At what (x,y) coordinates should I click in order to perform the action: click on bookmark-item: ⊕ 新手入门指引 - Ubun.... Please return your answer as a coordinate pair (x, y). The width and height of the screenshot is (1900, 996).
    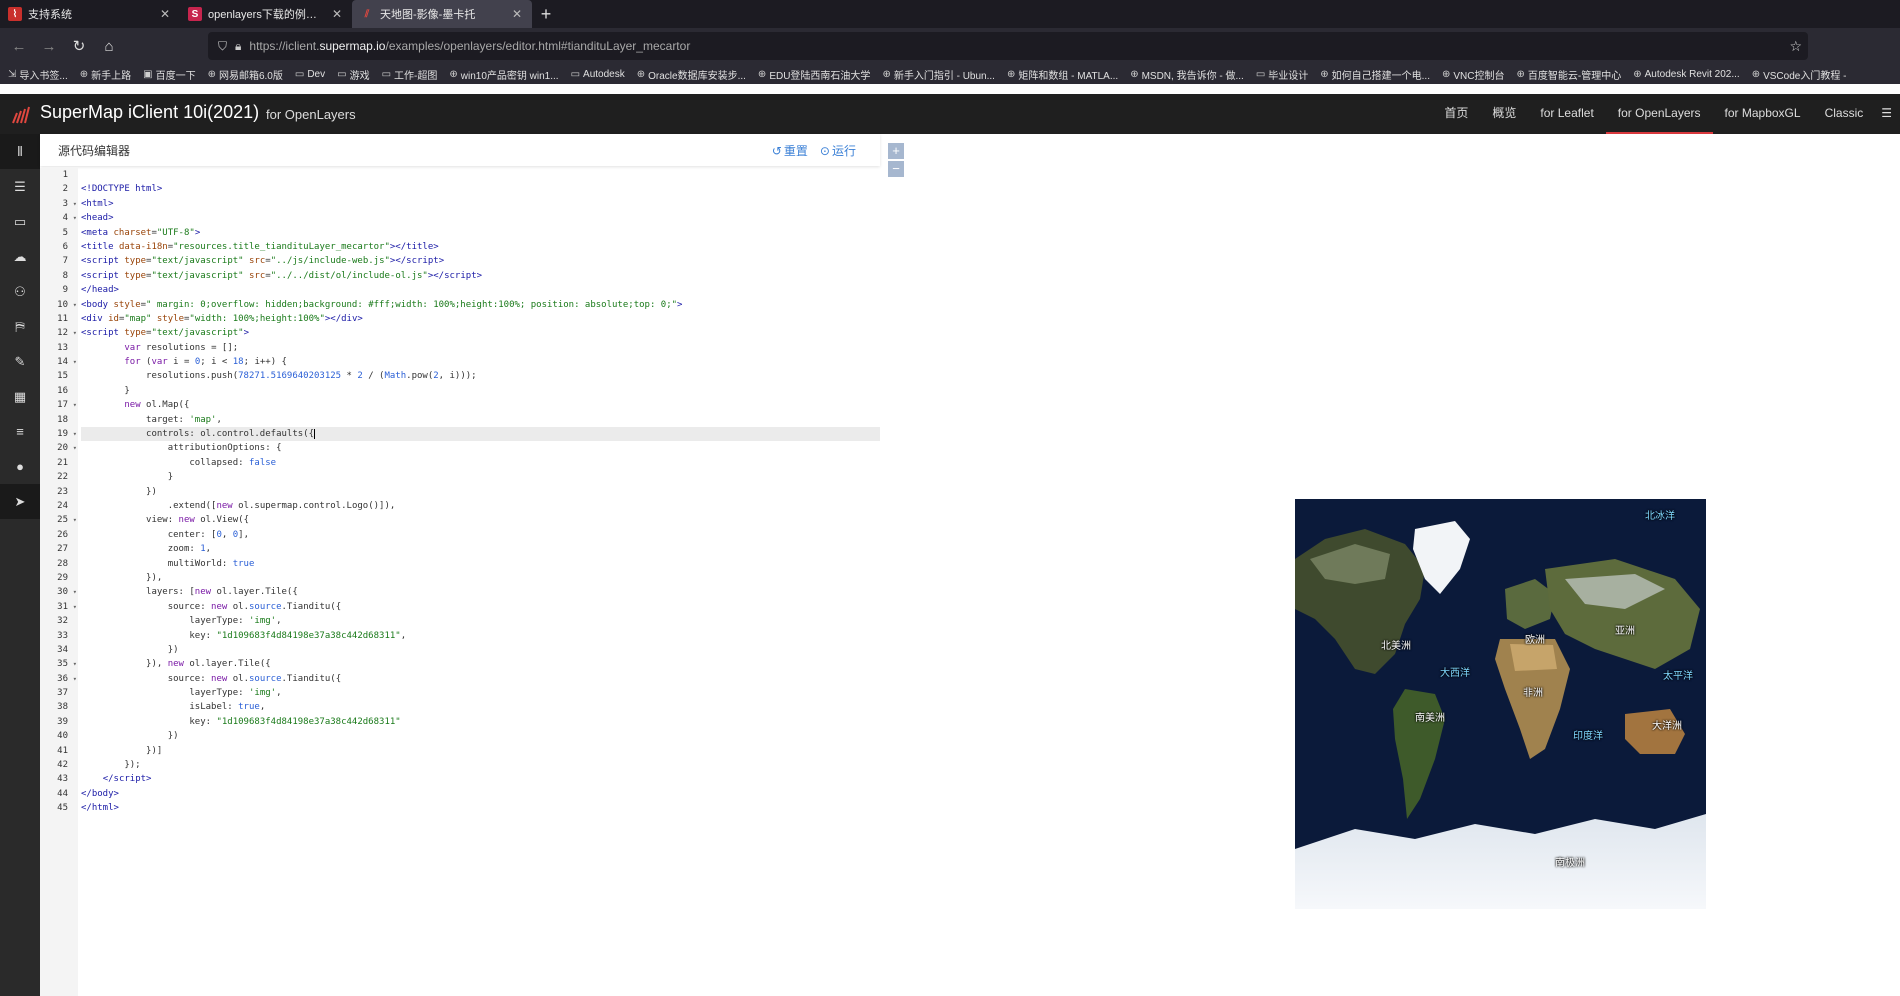
    Looking at the image, I should click on (938, 74).